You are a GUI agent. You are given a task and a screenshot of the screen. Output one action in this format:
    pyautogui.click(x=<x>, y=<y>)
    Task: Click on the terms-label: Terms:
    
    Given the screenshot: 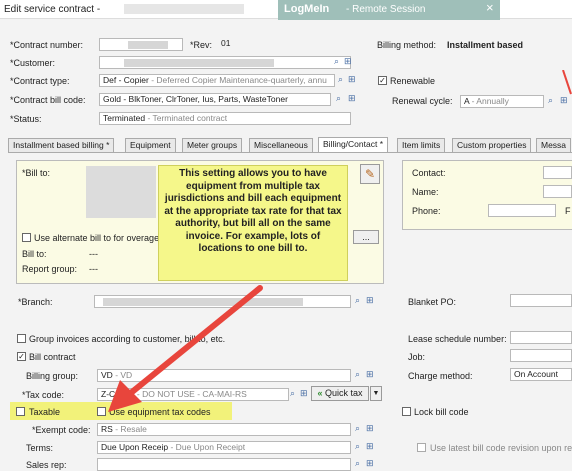 What is the action you would take?
    pyautogui.click(x=39, y=448)
    